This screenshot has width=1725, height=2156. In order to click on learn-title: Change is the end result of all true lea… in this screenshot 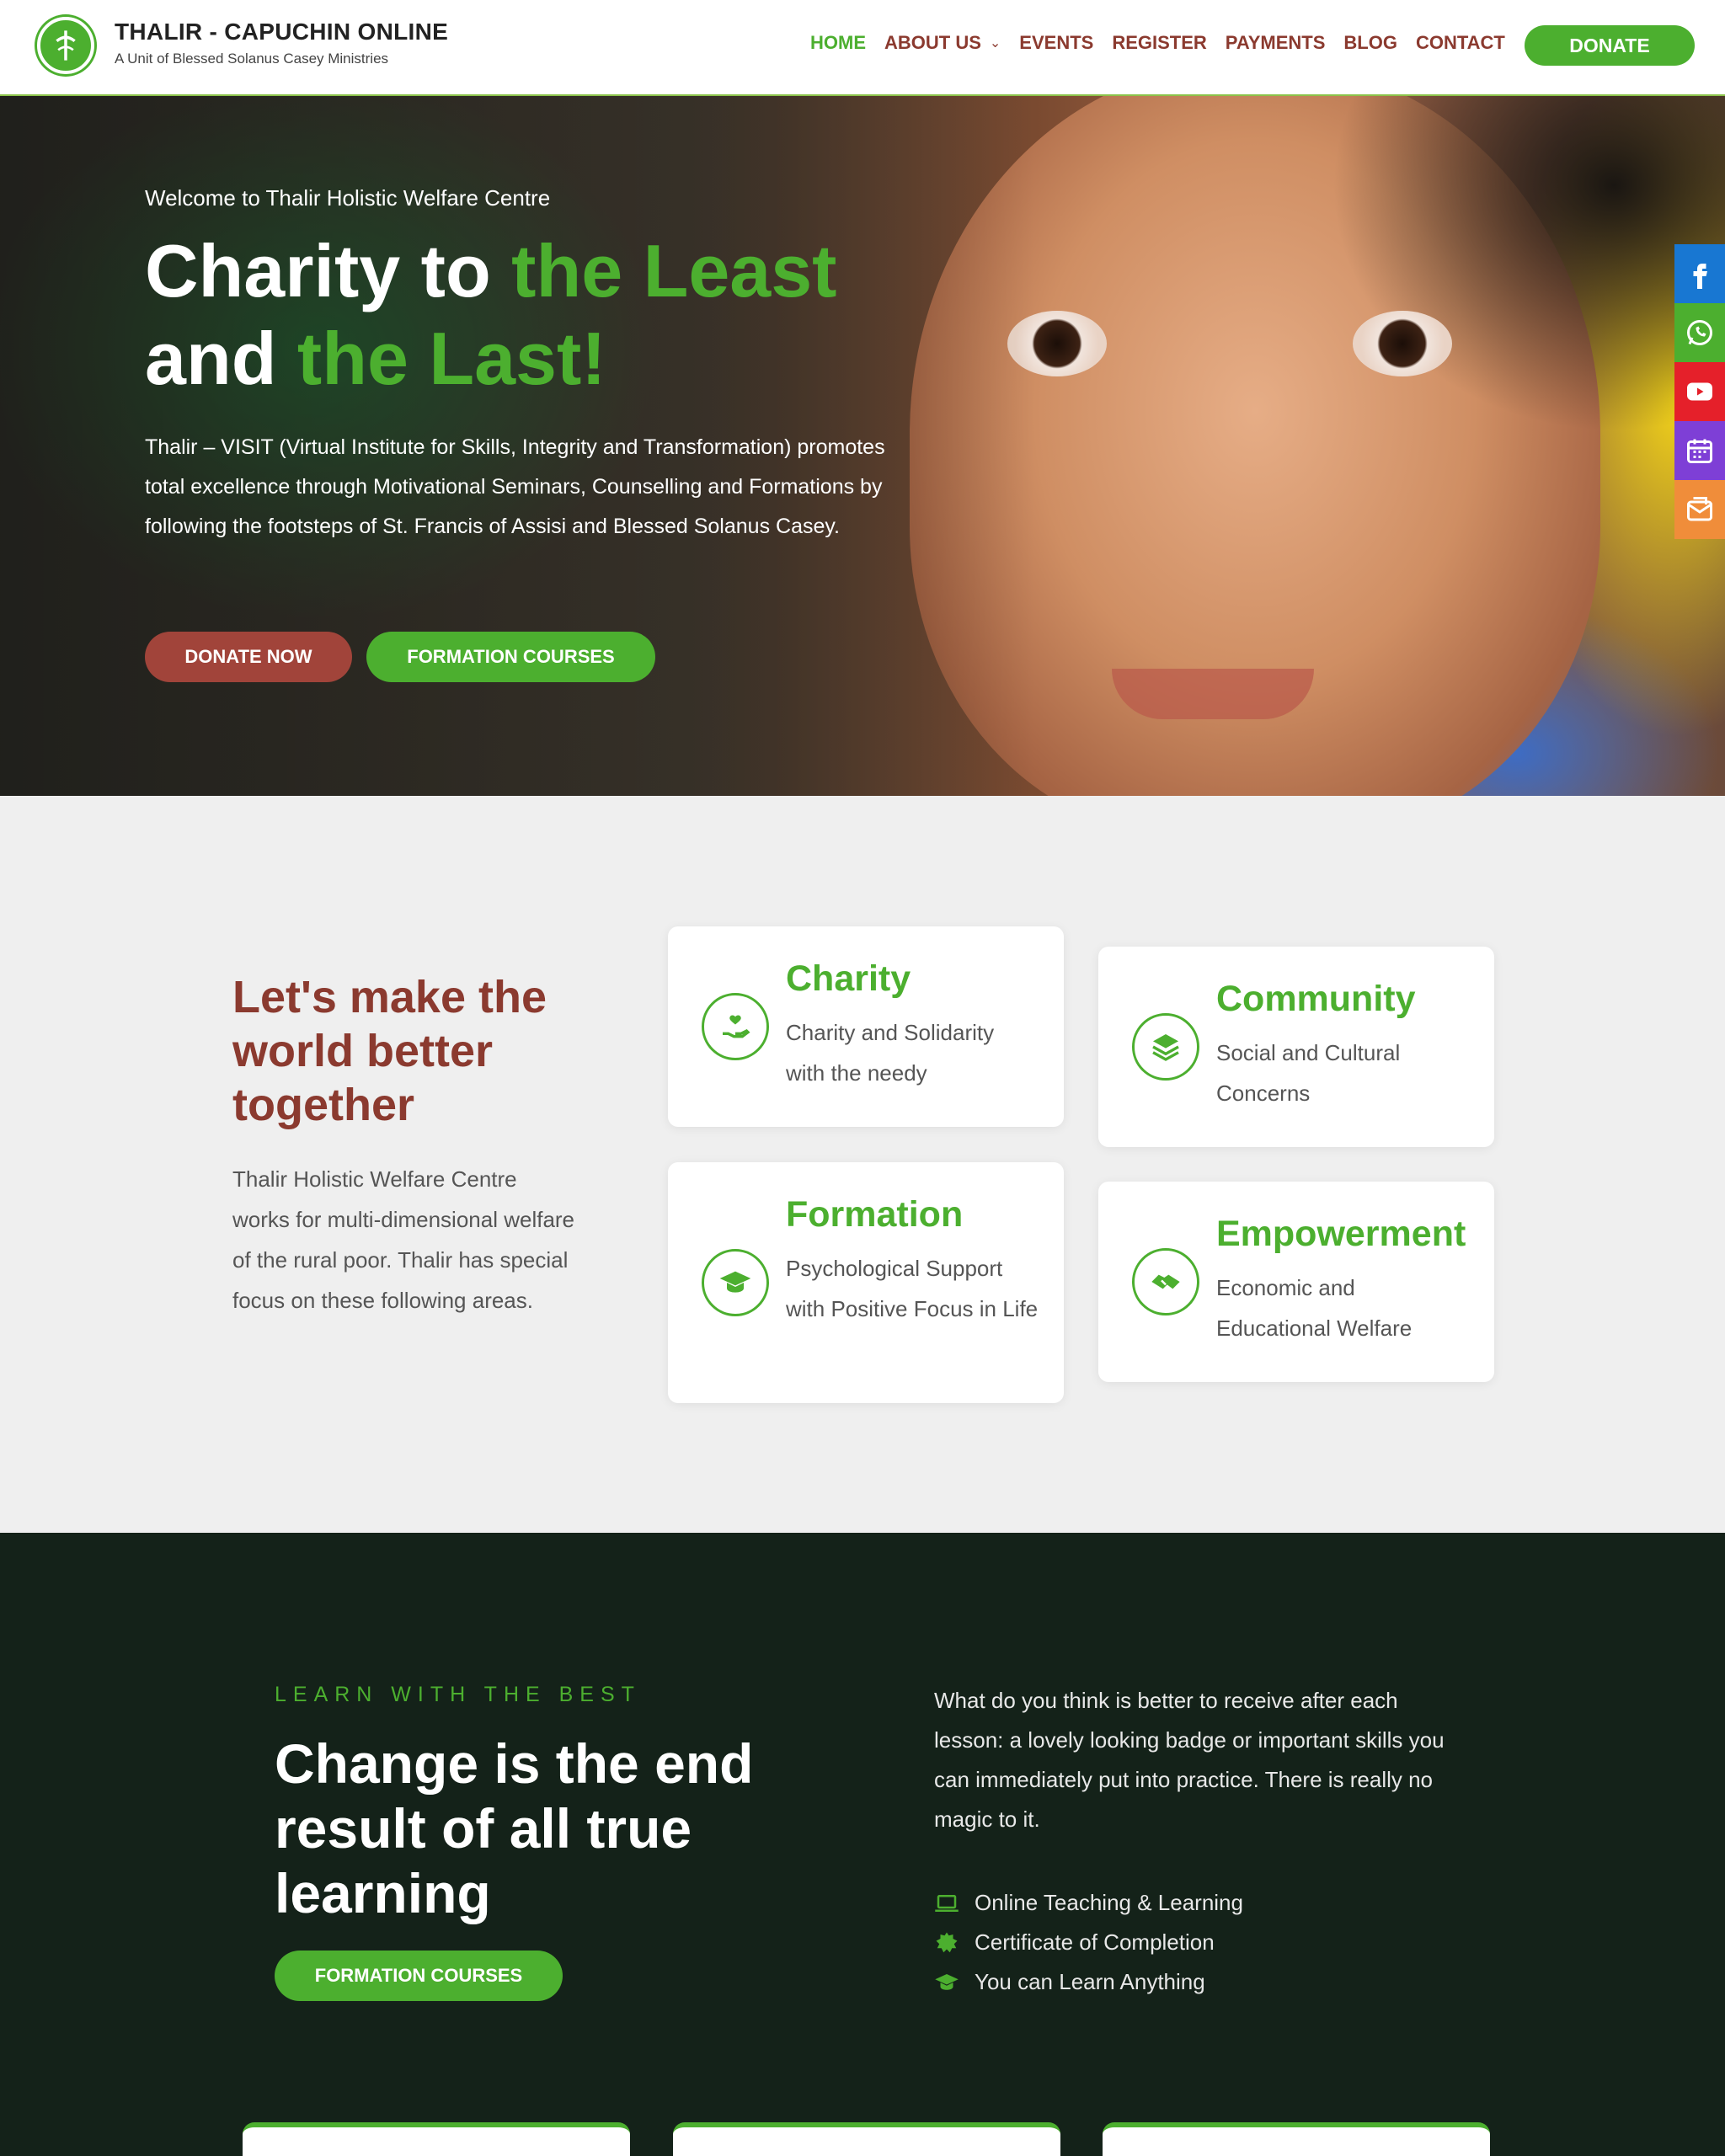, I will do `click(514, 1828)`.